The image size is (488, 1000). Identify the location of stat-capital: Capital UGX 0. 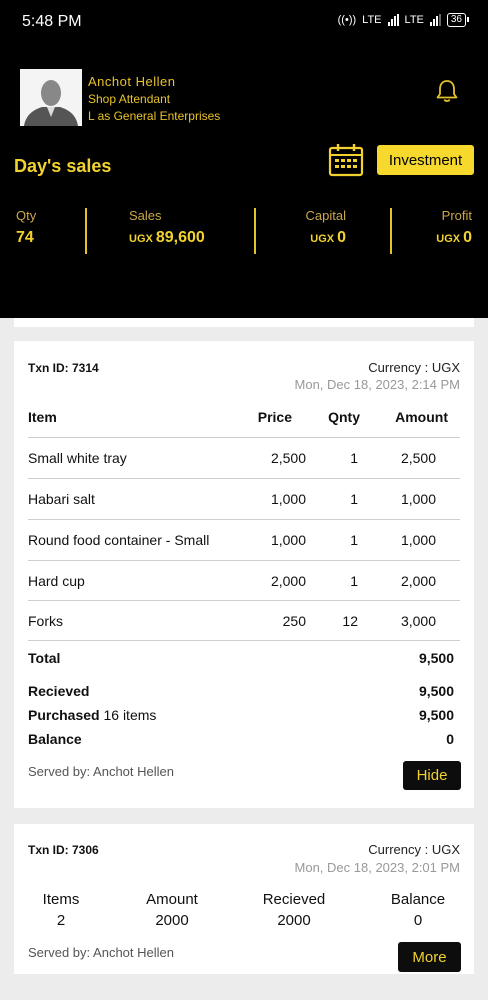
(322, 231).